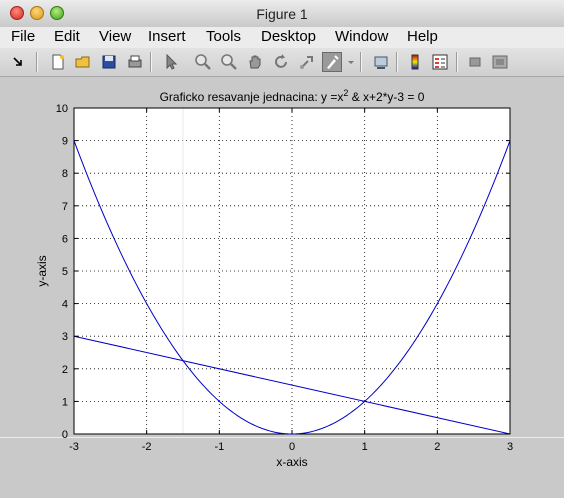  What do you see at coordinates (115, 36) in the screenshot?
I see `menu-view: View` at bounding box center [115, 36].